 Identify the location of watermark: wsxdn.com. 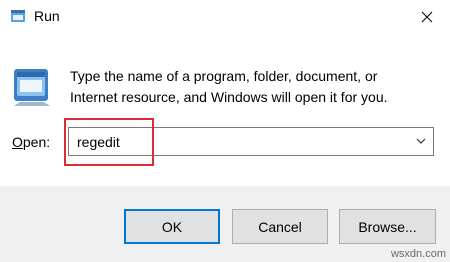
(418, 254).